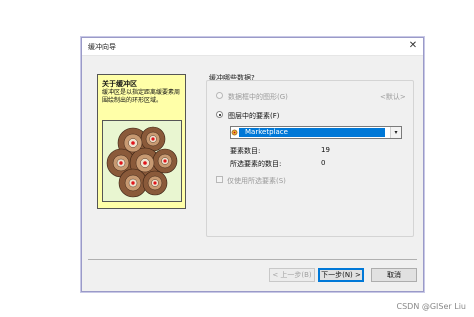 Image resolution: width=474 pixels, height=317 pixels. I want to click on watermark: CSDN @GISer Liu, so click(431, 306).